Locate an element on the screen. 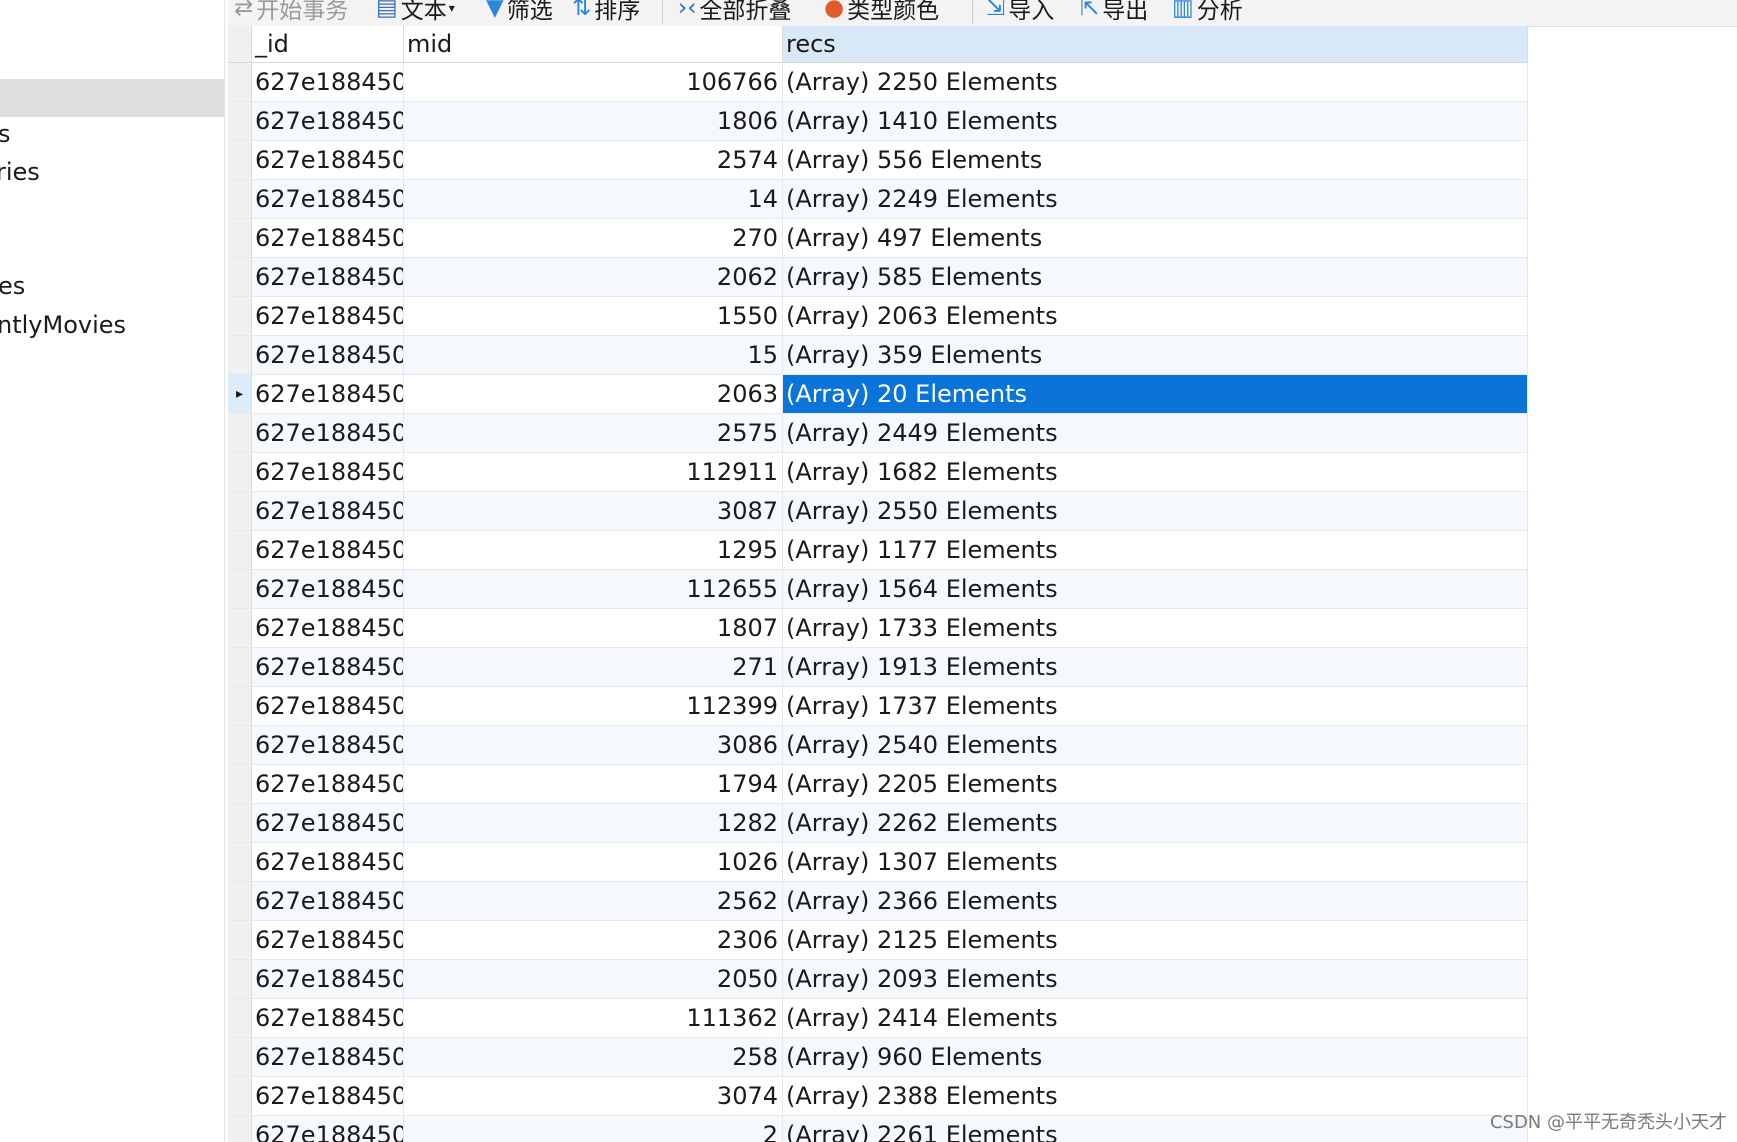 The width and height of the screenshot is (1737, 1142). cell-mid: 2050 is located at coordinates (593, 979).